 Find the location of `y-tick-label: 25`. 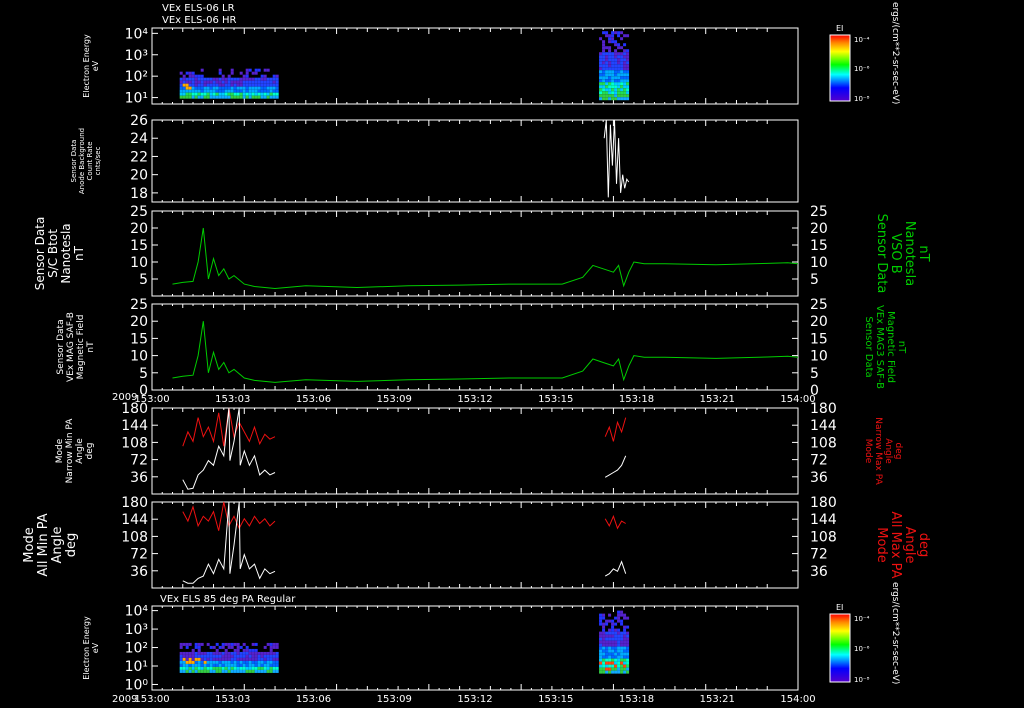

y-tick-label: 25 is located at coordinates (139, 212).